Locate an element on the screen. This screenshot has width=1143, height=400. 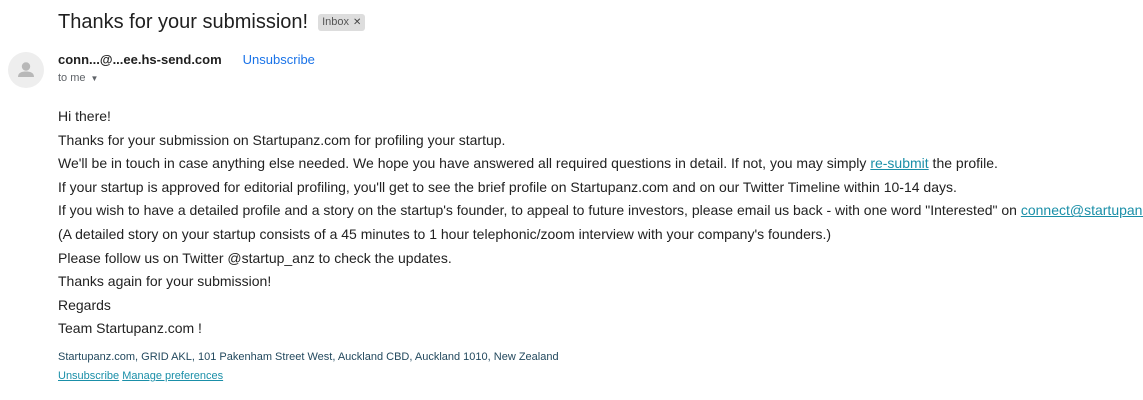
inbox-label-chip: Inbox ✕ is located at coordinates (342, 22).